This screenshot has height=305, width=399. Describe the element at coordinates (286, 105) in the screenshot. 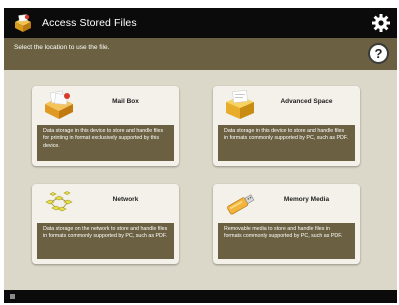

I see `card-header: Advanced Space` at that location.